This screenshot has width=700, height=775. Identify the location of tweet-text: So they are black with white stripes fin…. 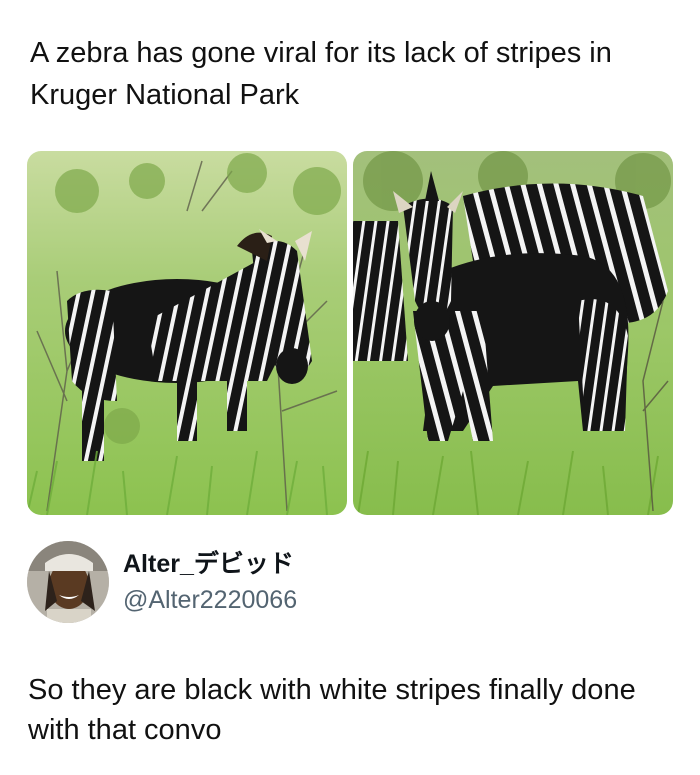
(332, 710).